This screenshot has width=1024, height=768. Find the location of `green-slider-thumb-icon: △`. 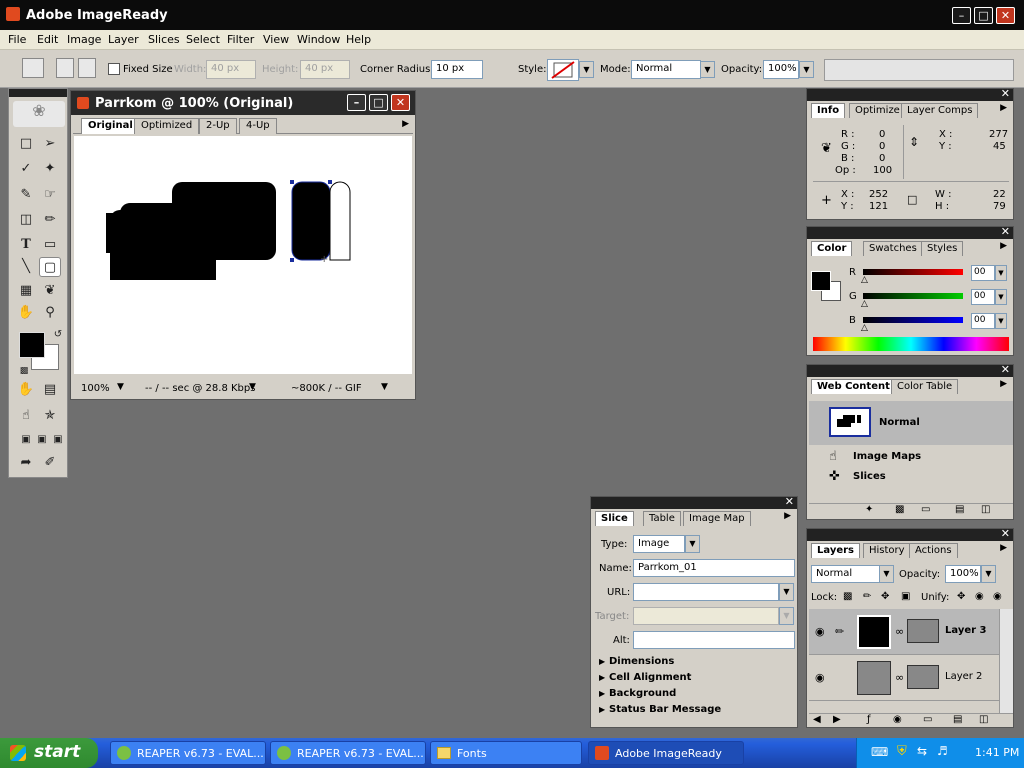

green-slider-thumb-icon: △ is located at coordinates (864, 304).